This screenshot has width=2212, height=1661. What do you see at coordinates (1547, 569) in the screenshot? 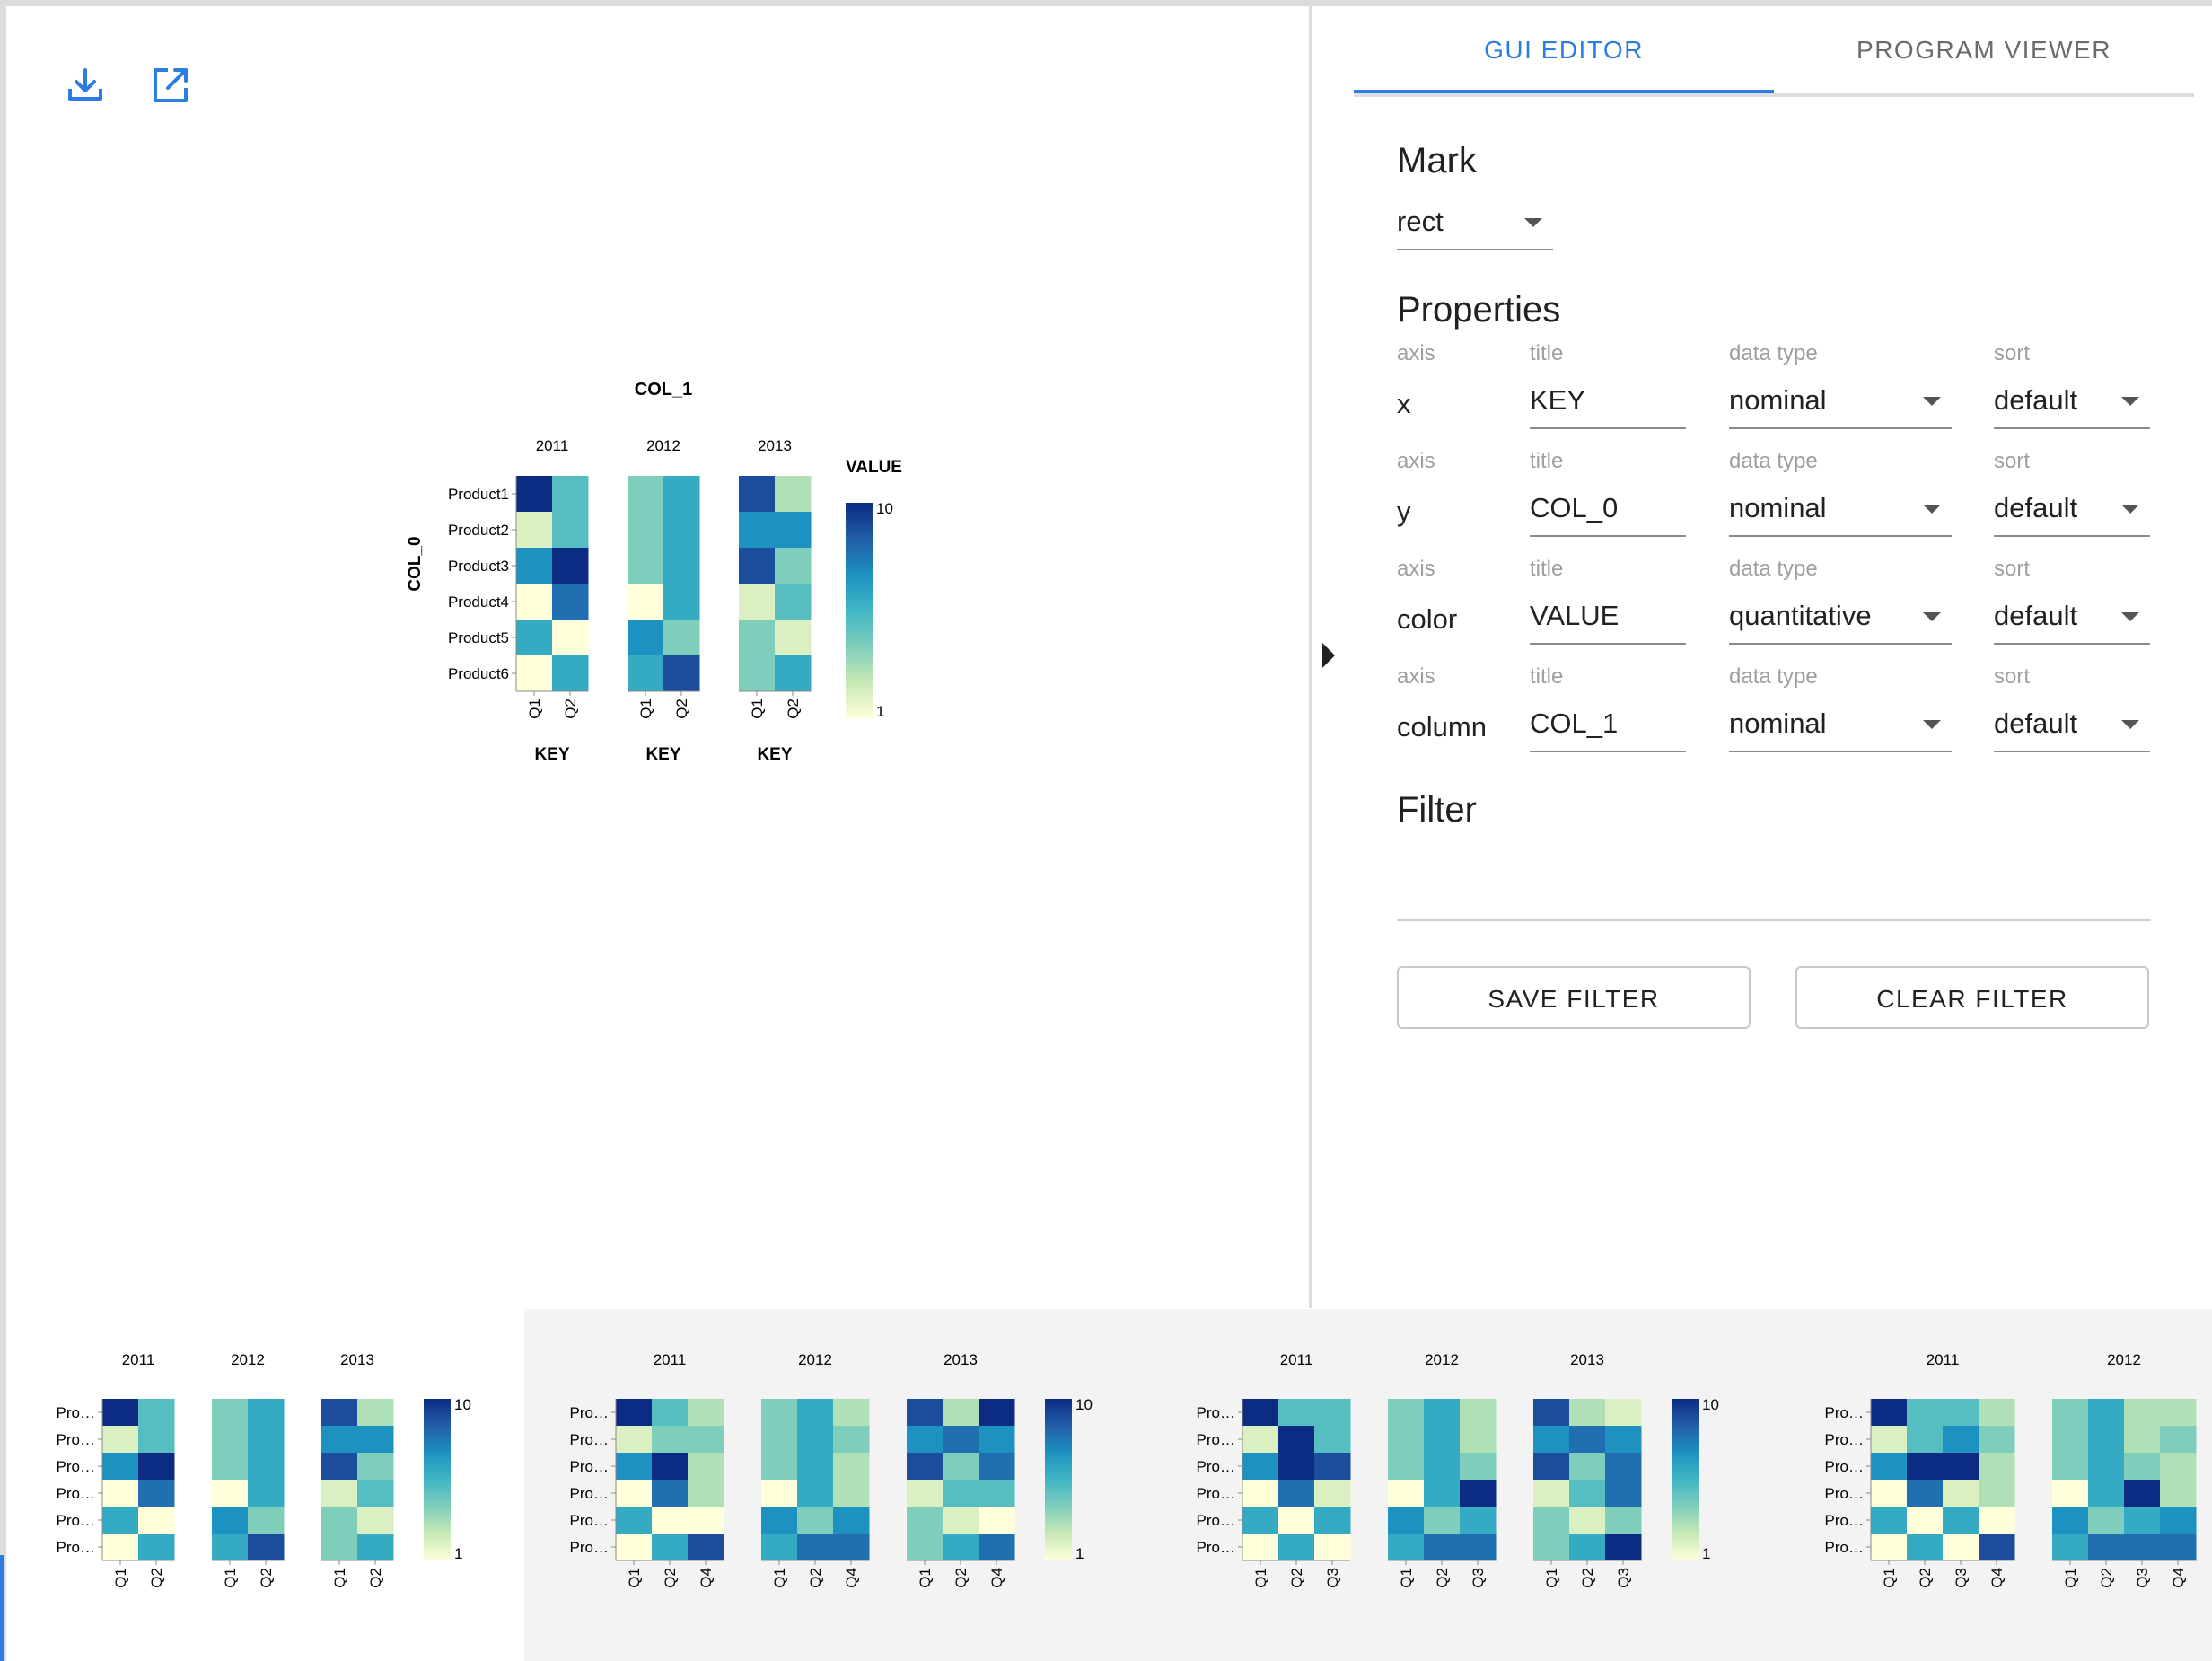
I see `title-label: title` at bounding box center [1547, 569].